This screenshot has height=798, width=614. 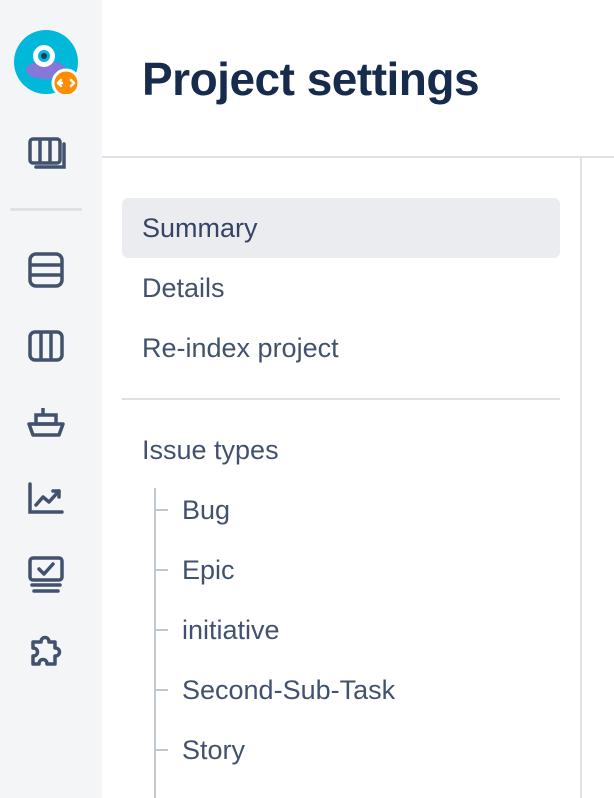 I want to click on issue-type-label: Epic, so click(x=208, y=569).